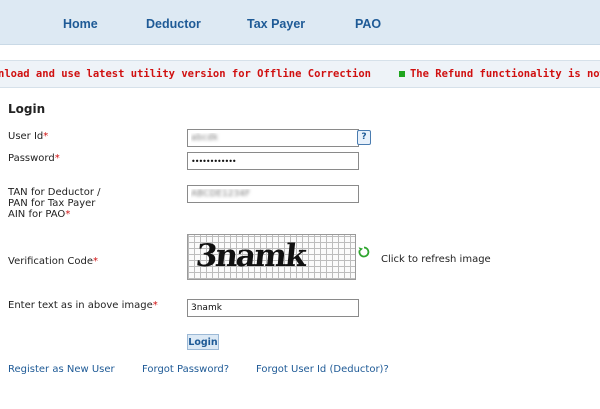 The image size is (600, 409). What do you see at coordinates (364, 137) in the screenshot?
I see `help-icon: ?` at bounding box center [364, 137].